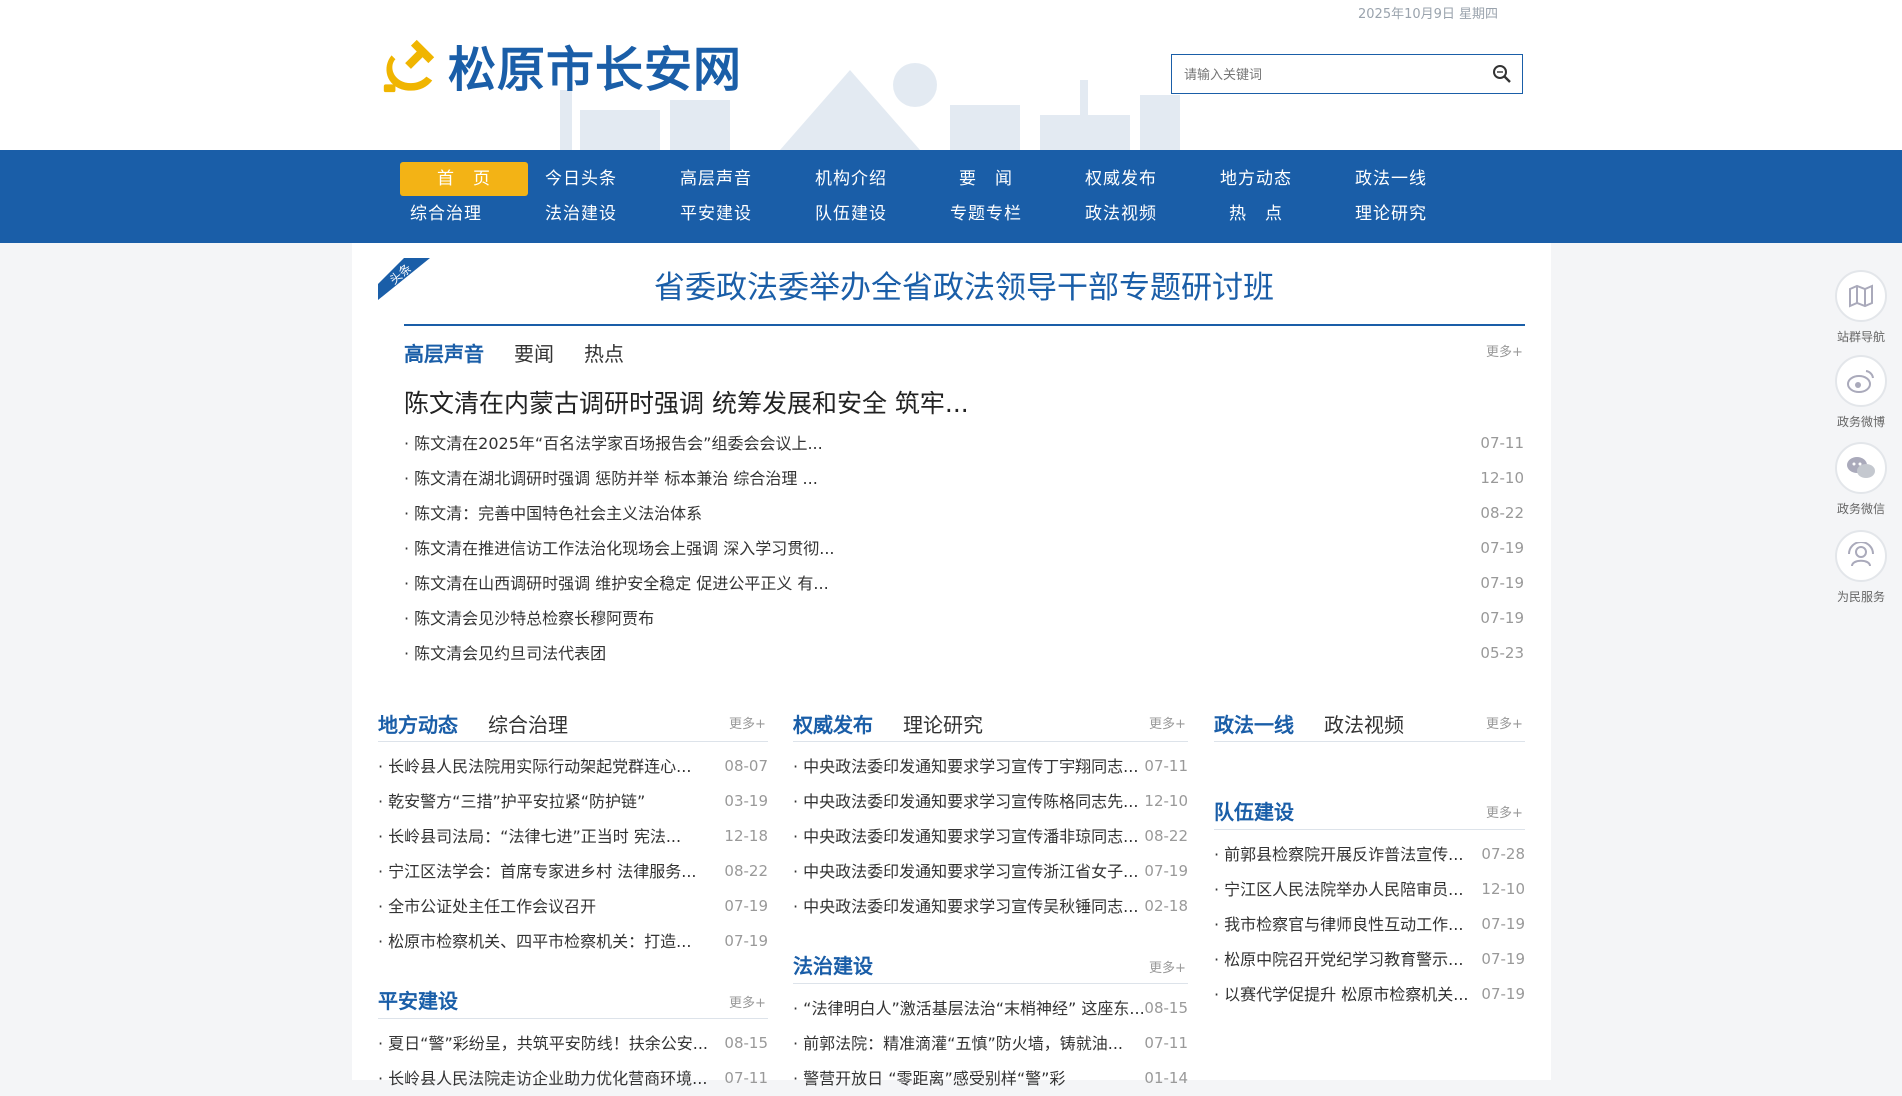  I want to click on side-label: 政务微博, so click(1860, 422).